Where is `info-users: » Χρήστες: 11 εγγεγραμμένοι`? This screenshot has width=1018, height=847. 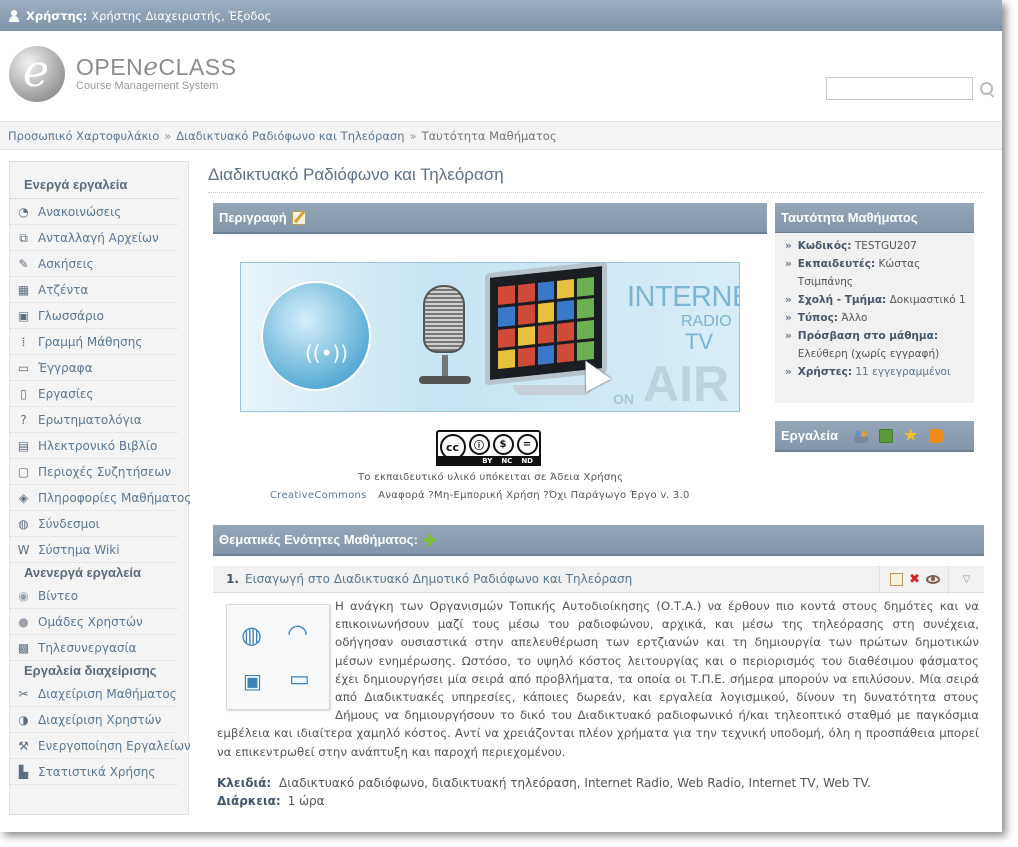 info-users: » Χρήστες: 11 εγγεγραμμένοι is located at coordinates (868, 372).